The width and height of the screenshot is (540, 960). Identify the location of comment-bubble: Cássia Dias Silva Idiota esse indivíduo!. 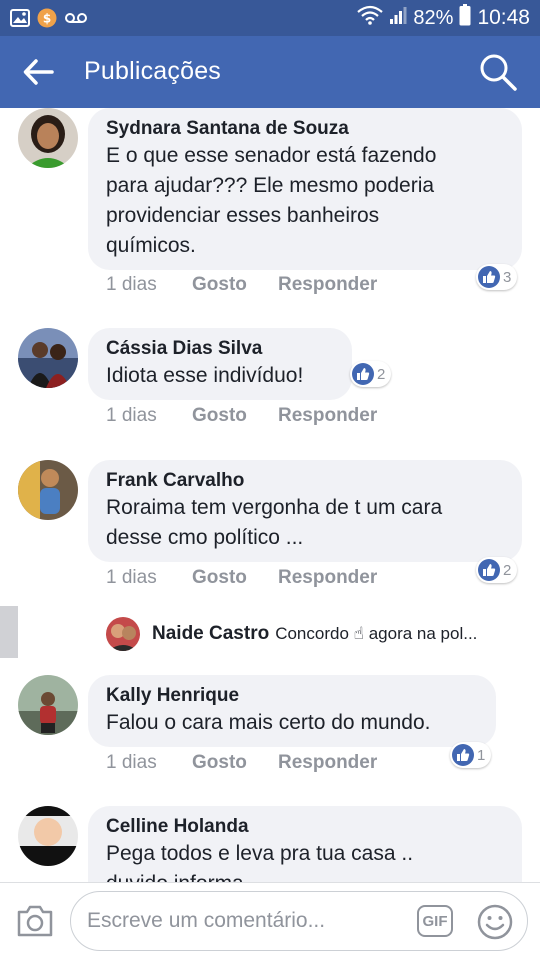
(220, 364).